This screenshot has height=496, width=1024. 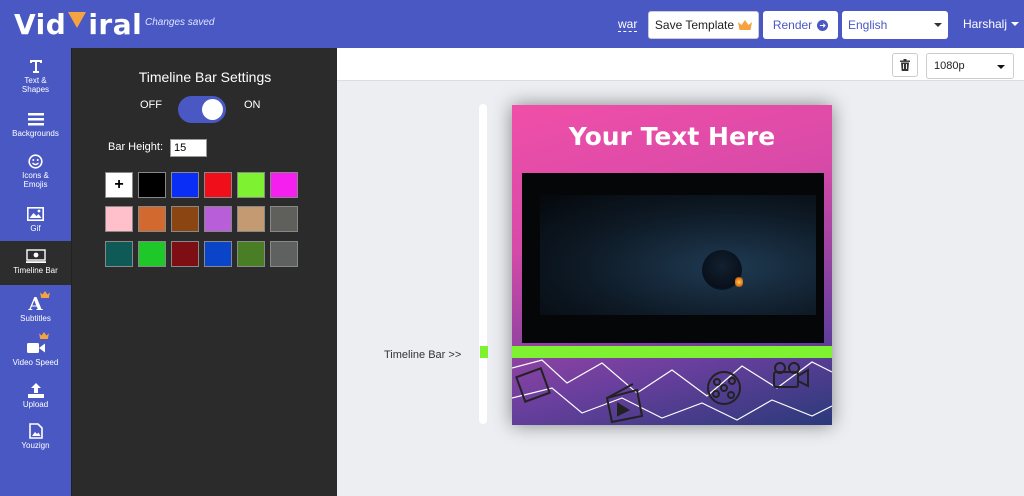 I want to click on delete-button, so click(x=905, y=65).